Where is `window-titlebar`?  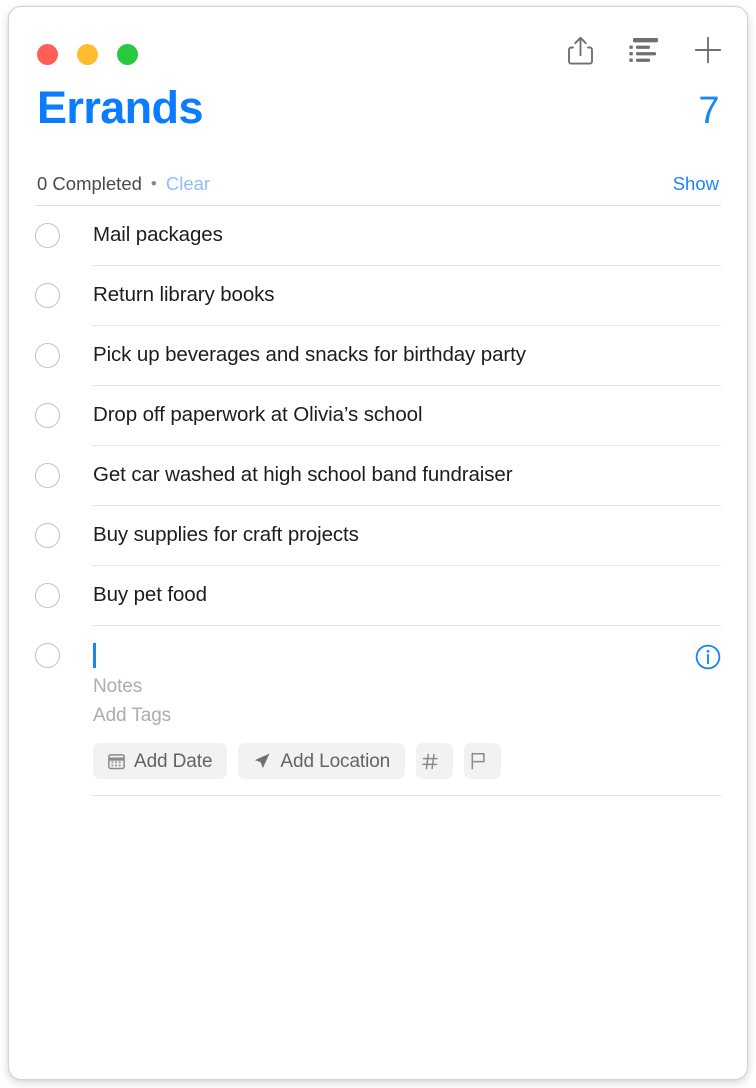 window-titlebar is located at coordinates (378, 46).